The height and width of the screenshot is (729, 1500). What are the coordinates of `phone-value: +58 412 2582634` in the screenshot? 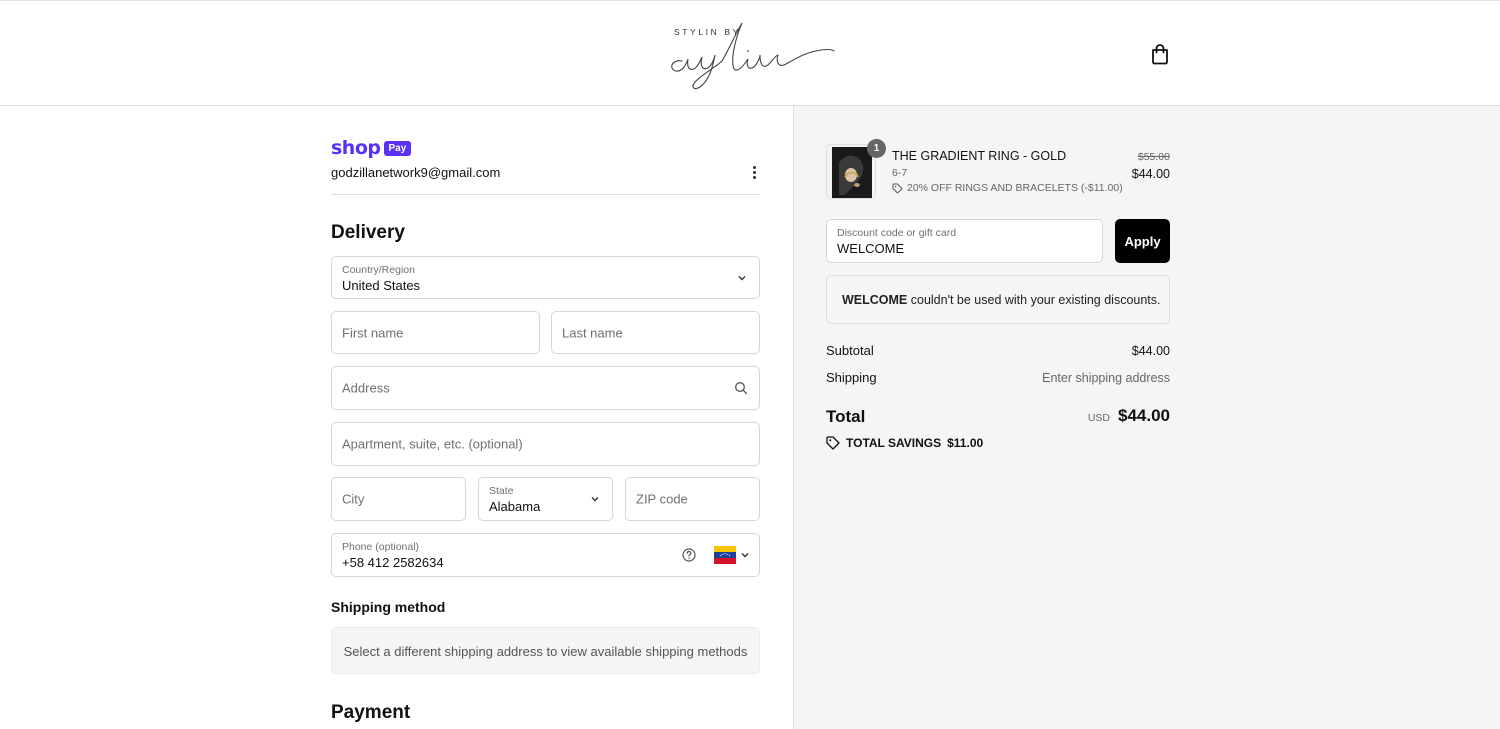 It's located at (393, 562).